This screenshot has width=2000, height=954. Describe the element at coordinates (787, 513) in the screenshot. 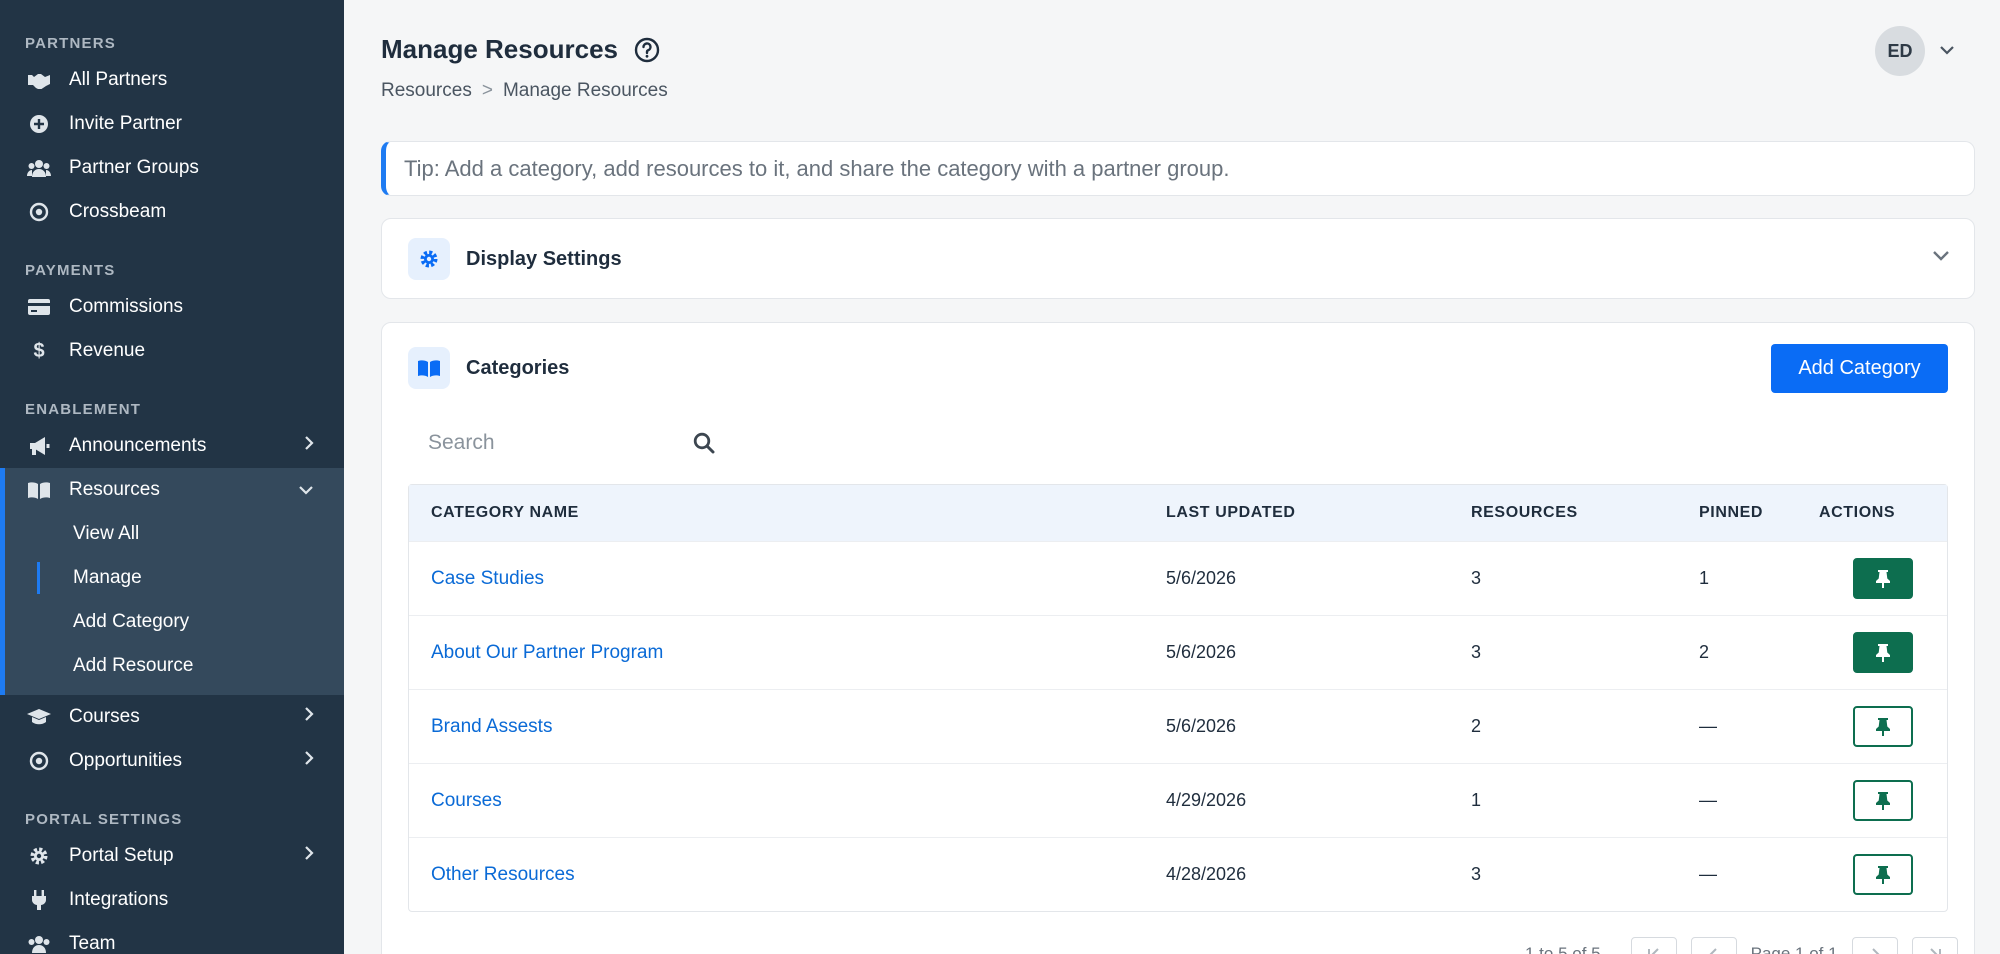

I see `column-header-category-name: CATEGORY NAME` at that location.